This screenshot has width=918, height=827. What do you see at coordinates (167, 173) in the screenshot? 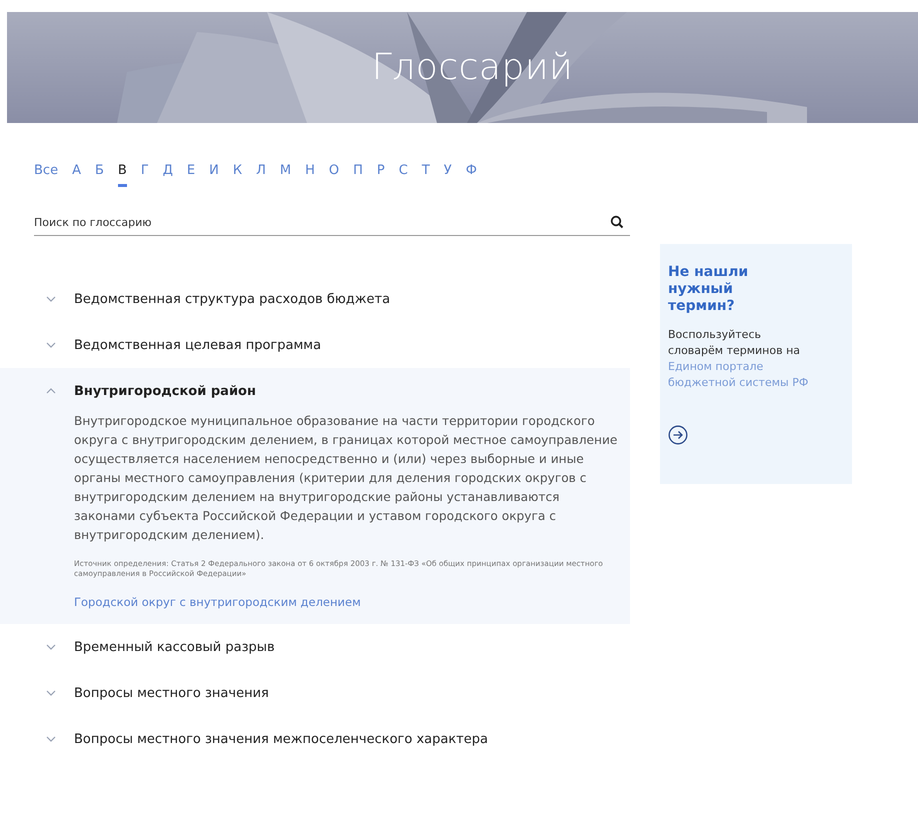
I see `letter-tab: Д` at bounding box center [167, 173].